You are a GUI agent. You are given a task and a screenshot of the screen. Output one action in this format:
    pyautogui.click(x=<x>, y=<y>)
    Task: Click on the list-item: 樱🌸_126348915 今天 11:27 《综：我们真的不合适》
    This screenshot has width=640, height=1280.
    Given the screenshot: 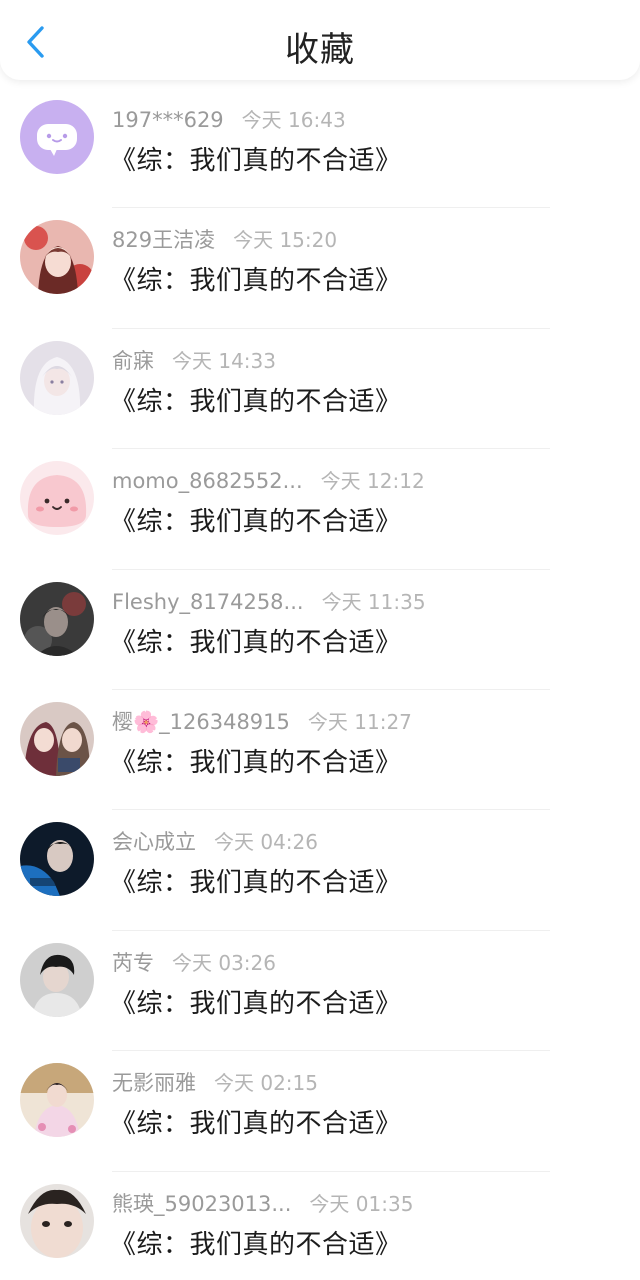 What is the action you would take?
    pyautogui.click(x=320, y=750)
    